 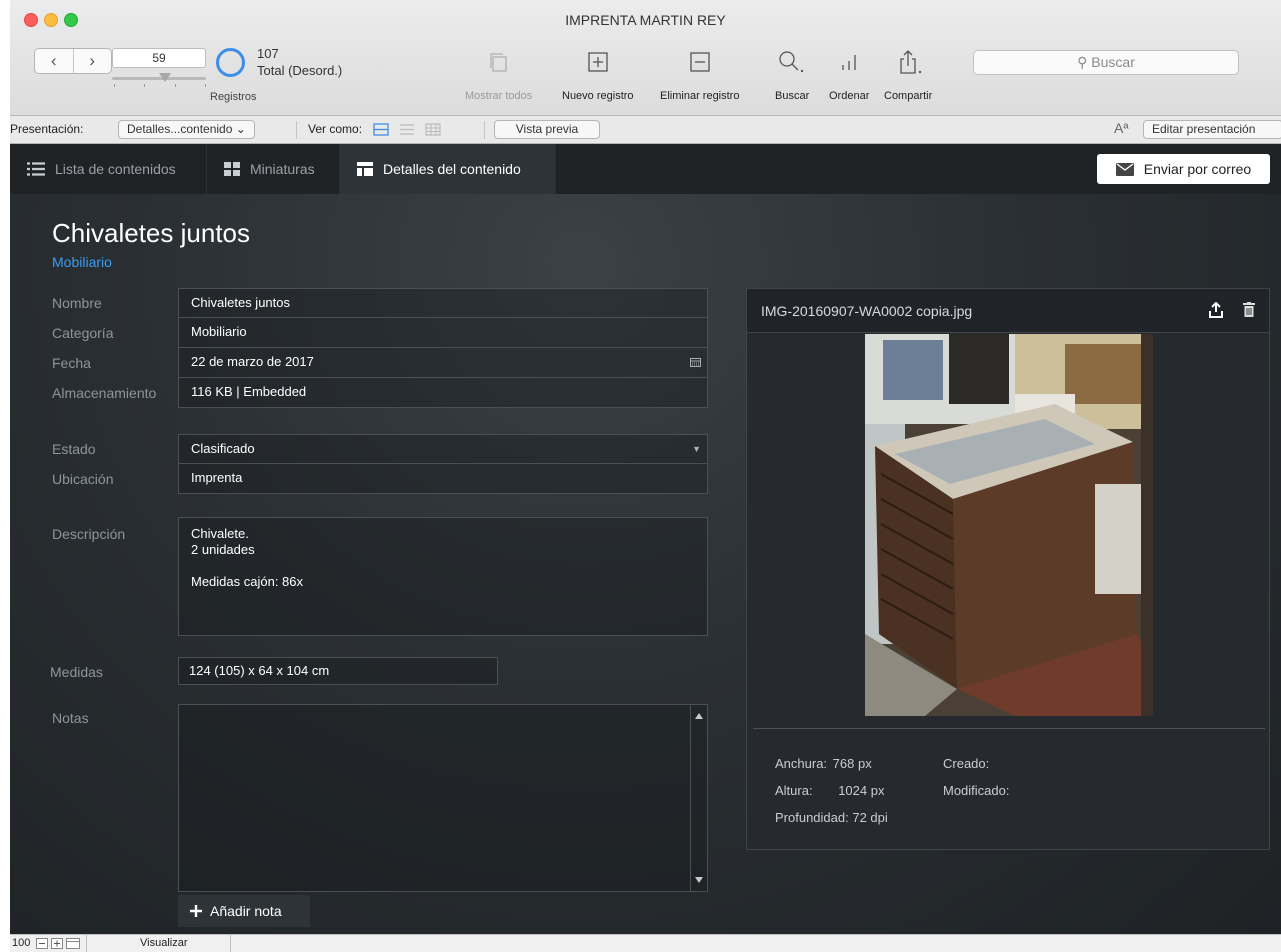 I want to click on almacenamiento-field: 116 KB | Embedded, so click(x=443, y=393).